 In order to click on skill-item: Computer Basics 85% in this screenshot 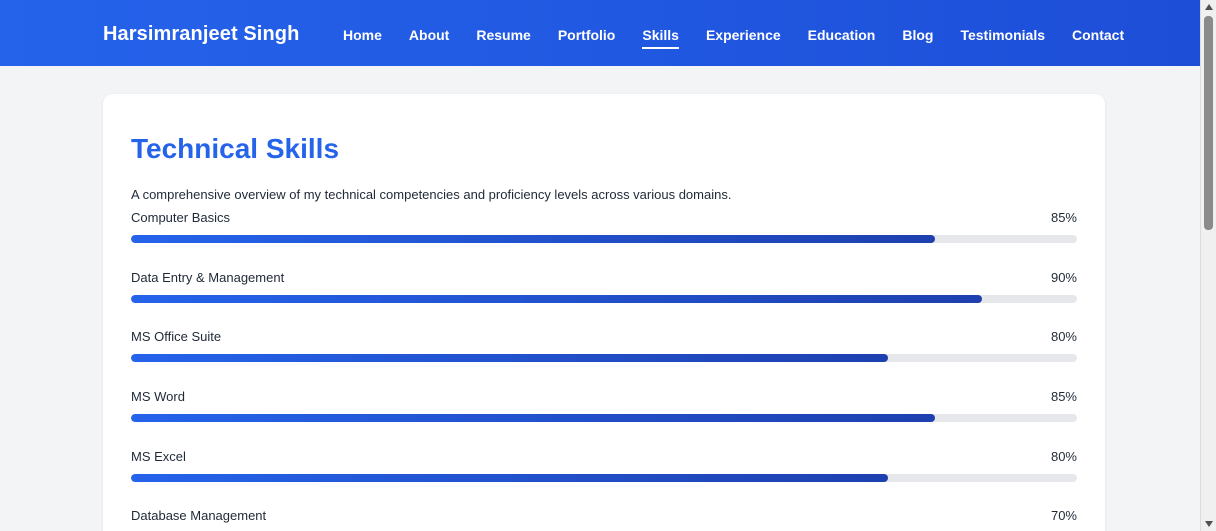, I will do `click(604, 230)`.